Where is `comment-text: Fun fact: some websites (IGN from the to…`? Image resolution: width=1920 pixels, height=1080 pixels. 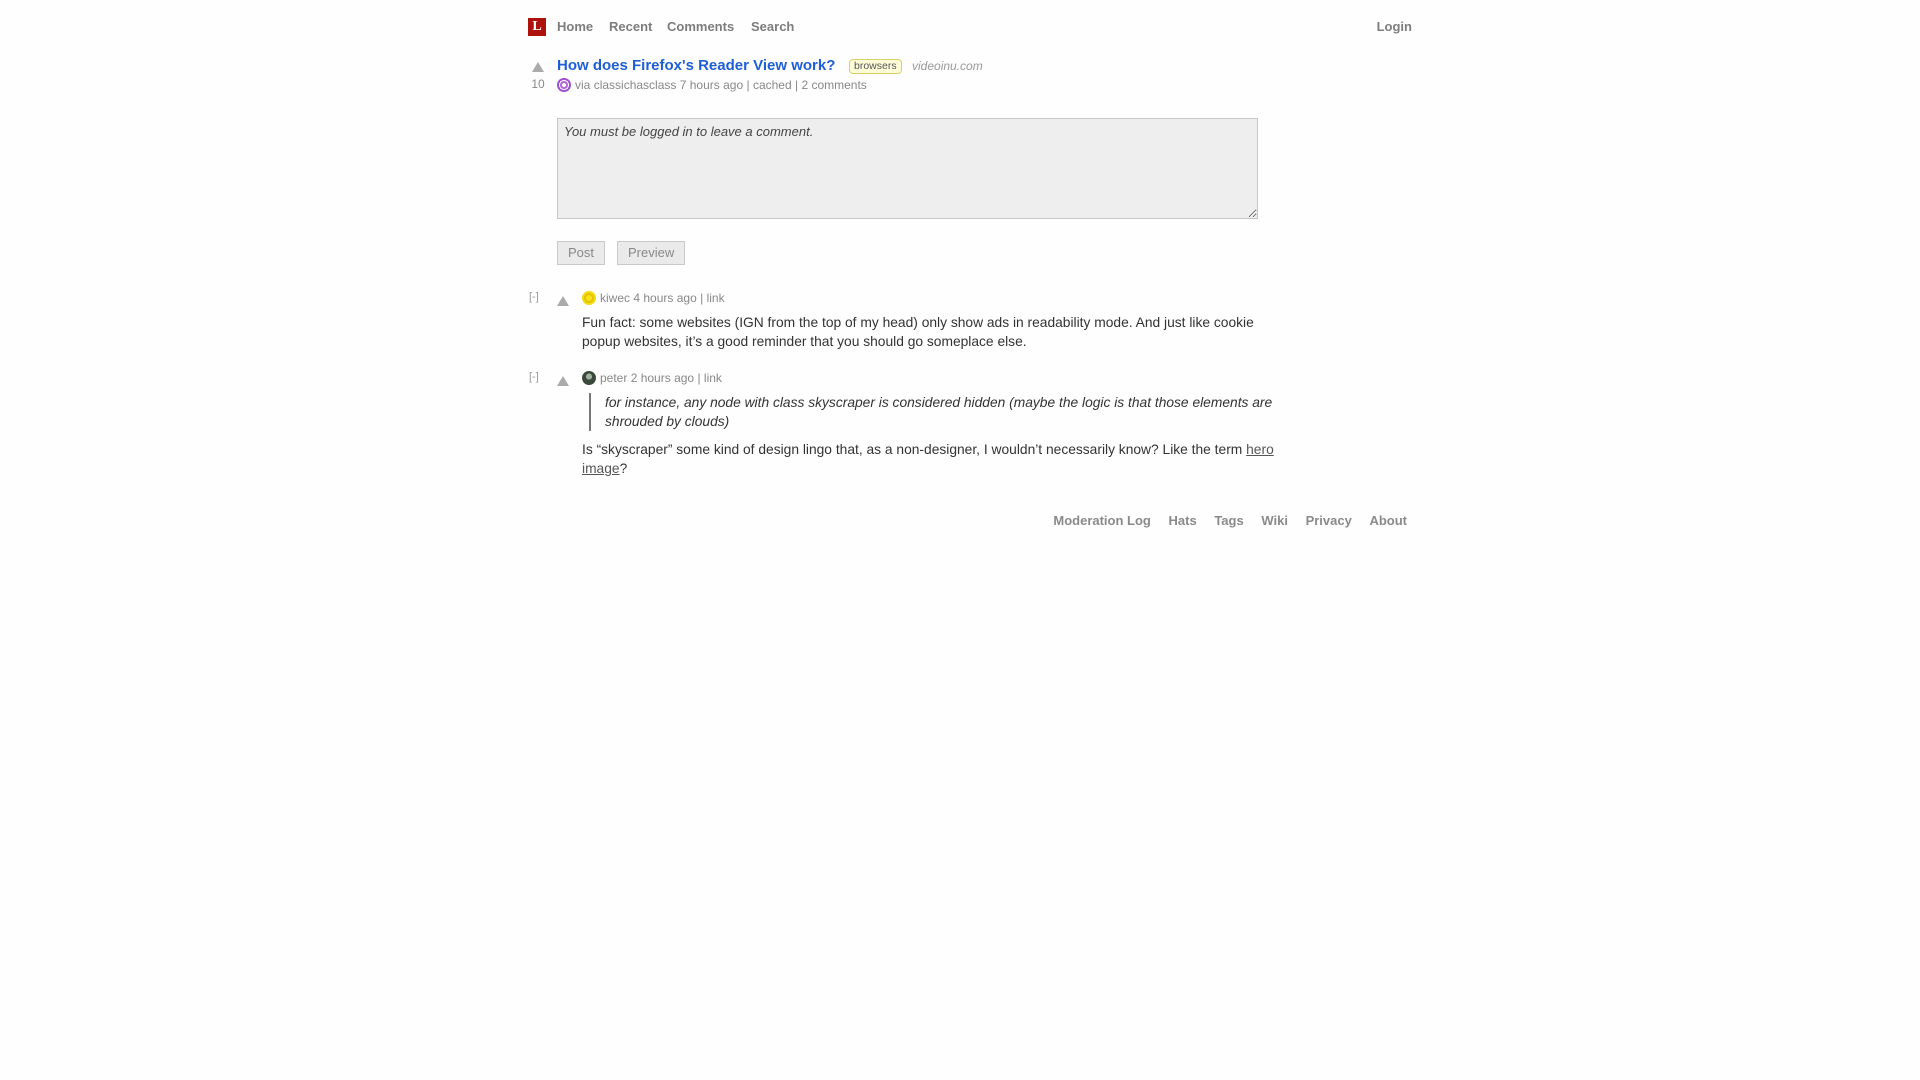
comment-text: Fun fact: some websites (IGN from the to… is located at coordinates (918, 332).